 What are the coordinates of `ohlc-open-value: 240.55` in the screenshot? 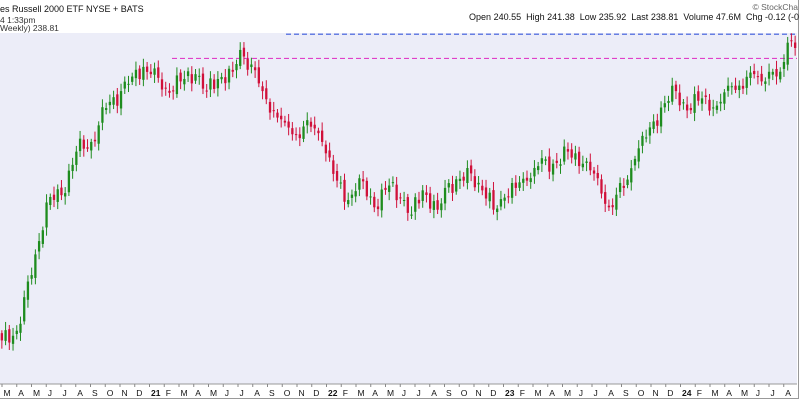 It's located at (507, 17).